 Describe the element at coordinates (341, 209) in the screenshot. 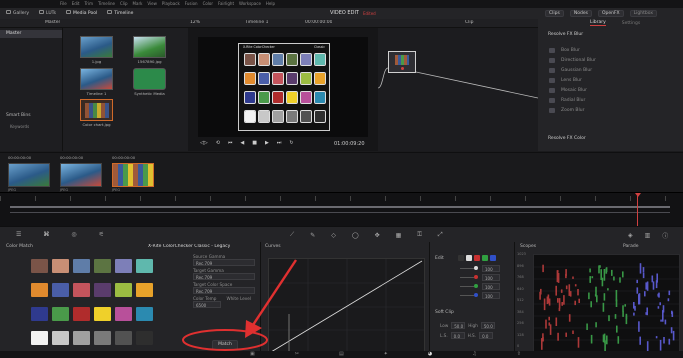

I see `mini-timeline` at that location.